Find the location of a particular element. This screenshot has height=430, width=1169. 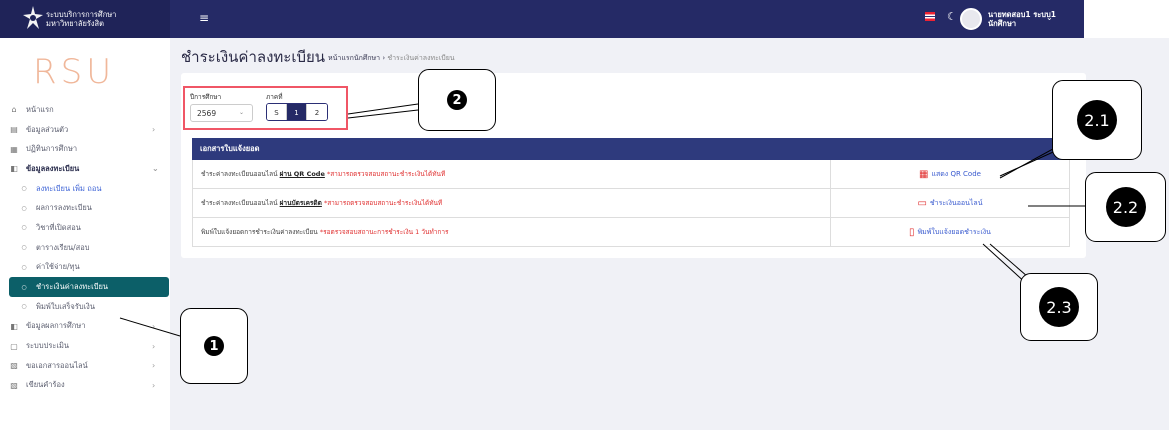

callout-number: 2 is located at coordinates (457, 100).